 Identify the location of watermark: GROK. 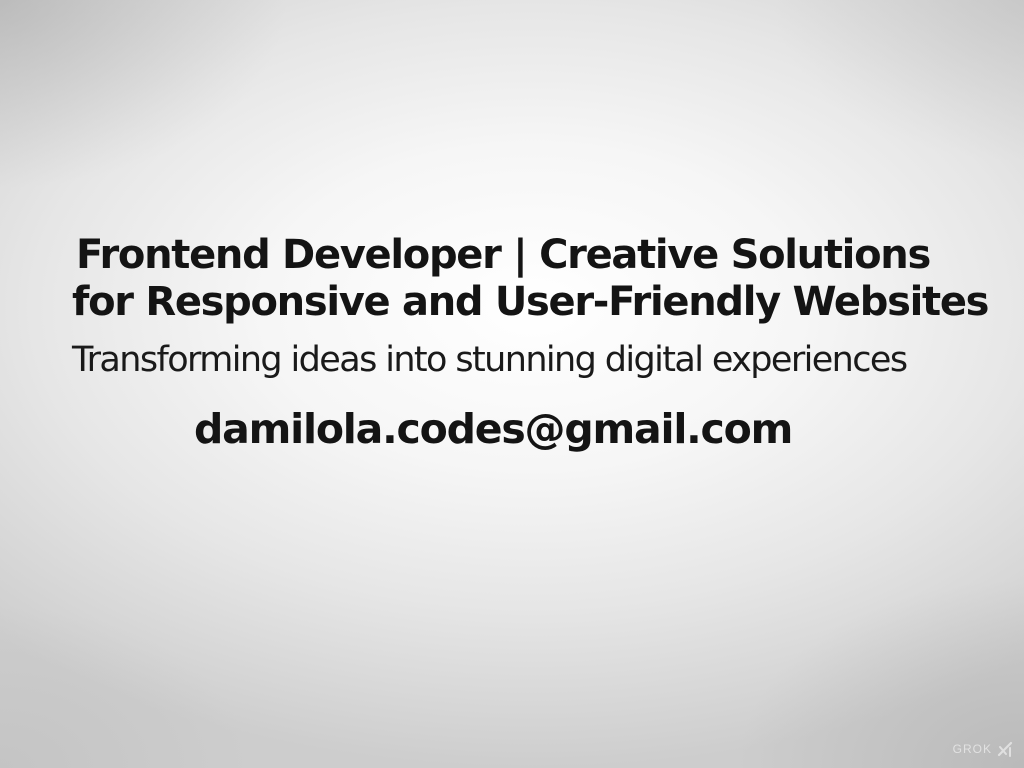
(983, 749).